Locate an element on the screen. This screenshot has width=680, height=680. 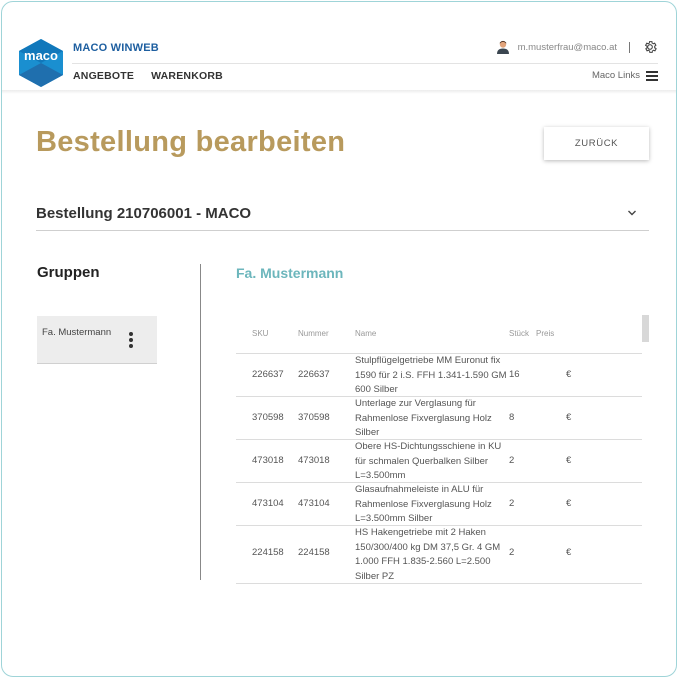
page-title: Bestellung bearbeiten is located at coordinates (191, 142).